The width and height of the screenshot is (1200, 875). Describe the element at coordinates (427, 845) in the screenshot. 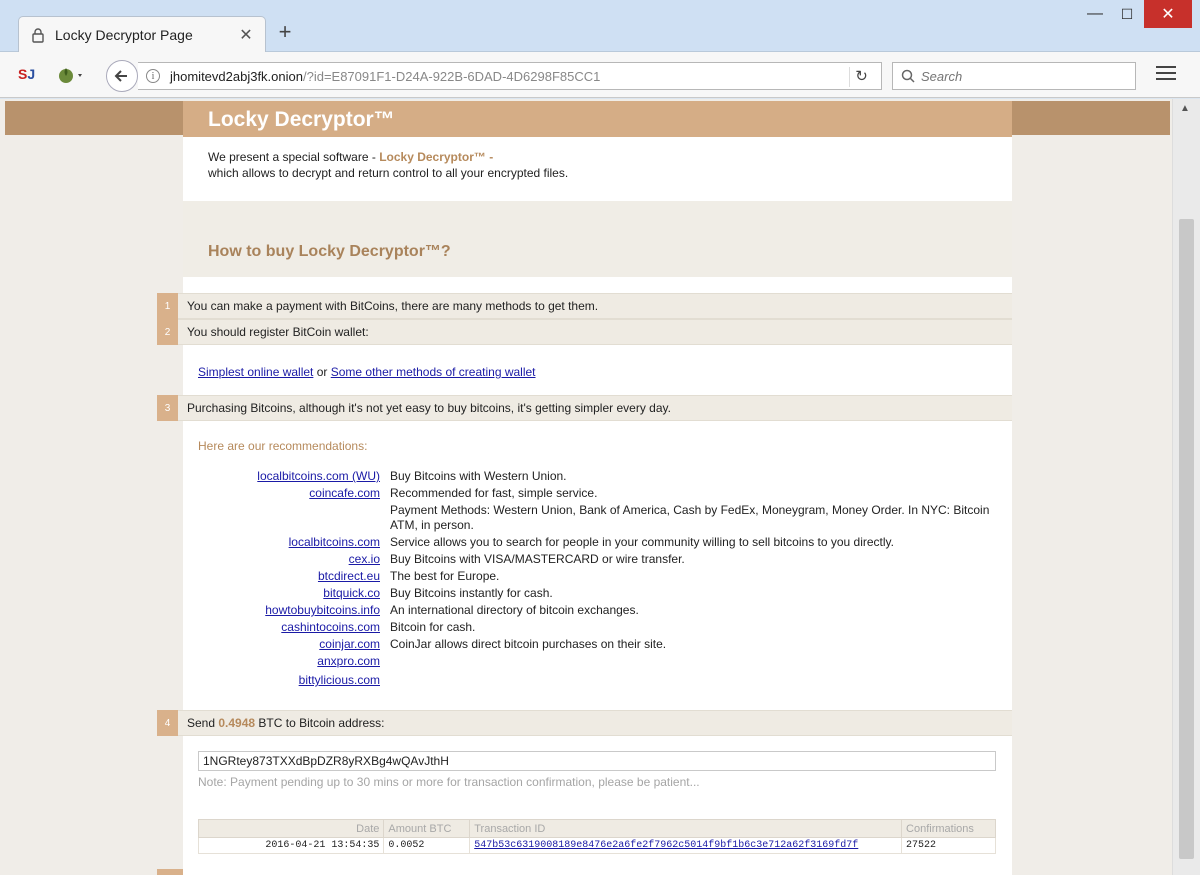

I see `tx-amount: 0.0052` at that location.